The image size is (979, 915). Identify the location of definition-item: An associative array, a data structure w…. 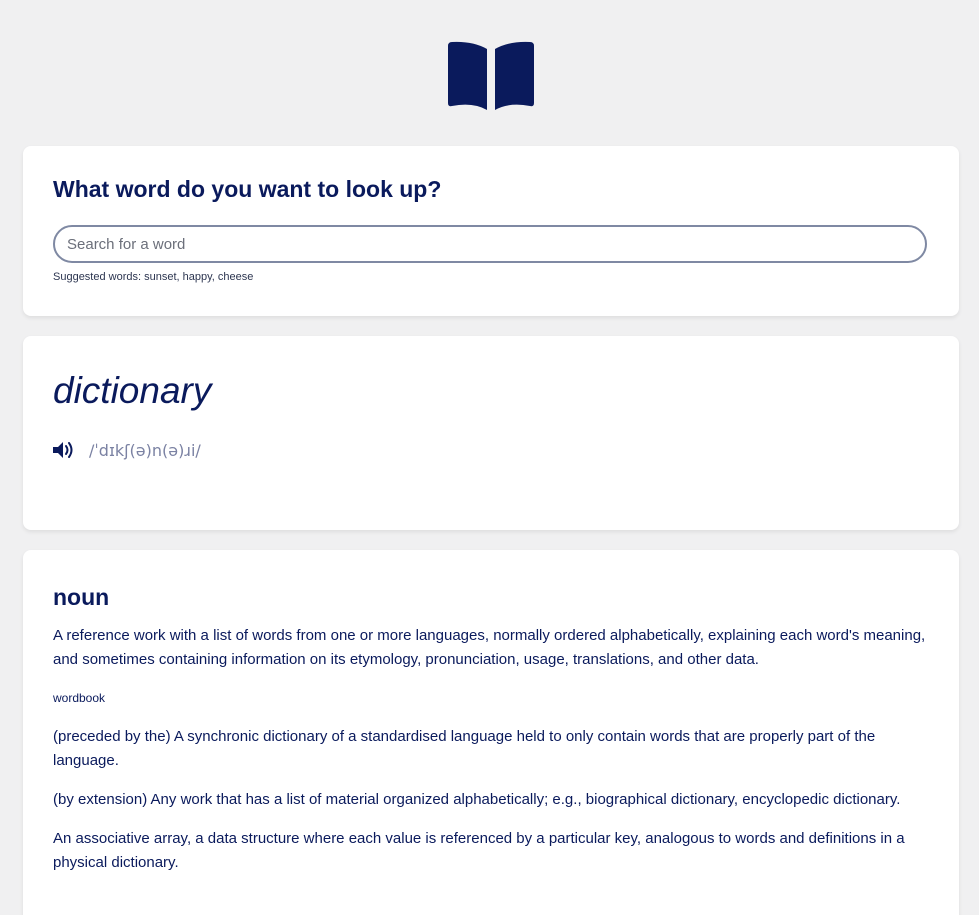
(479, 850).